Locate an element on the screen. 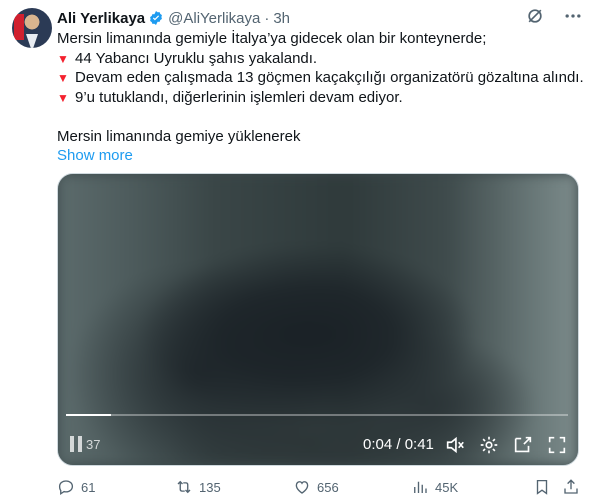  avatar-shirt is located at coordinates (32, 41).